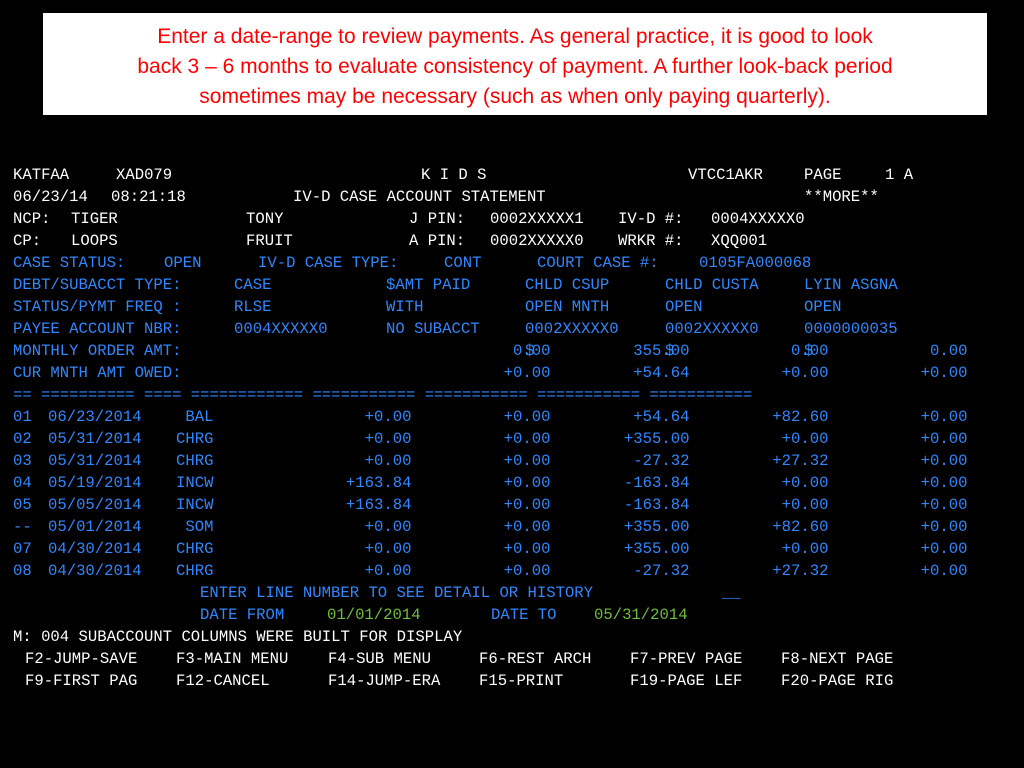  I want to click on fkey-key: F19, so click(644, 681).